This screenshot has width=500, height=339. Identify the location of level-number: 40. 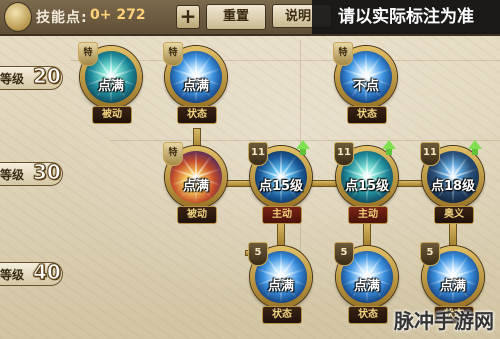
(47, 272).